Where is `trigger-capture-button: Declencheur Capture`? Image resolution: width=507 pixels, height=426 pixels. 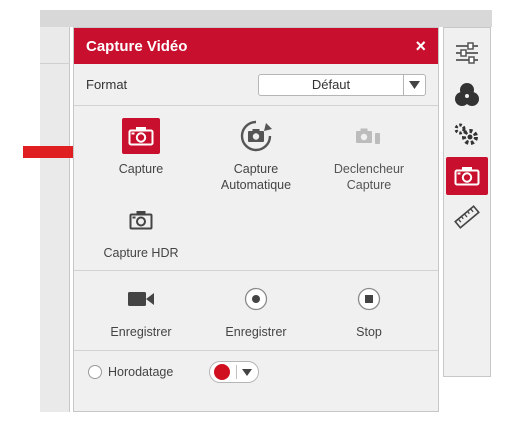 trigger-capture-button: Declencheur Capture is located at coordinates (369, 155).